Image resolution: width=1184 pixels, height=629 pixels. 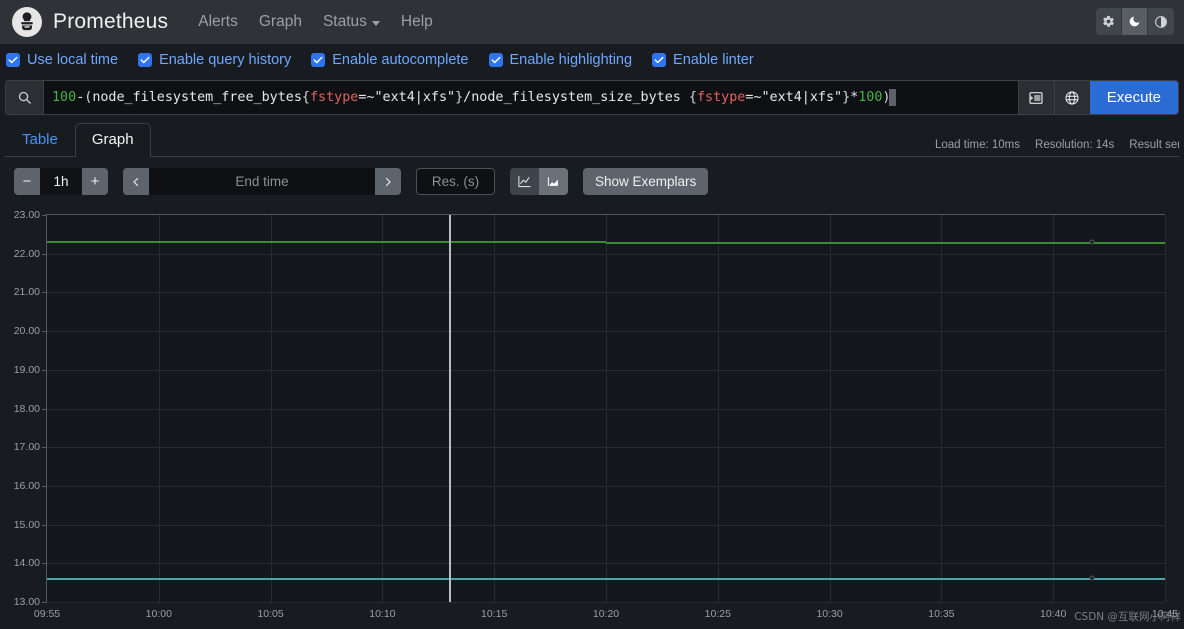 I want to click on caret-down-icon, so click(x=375, y=23).